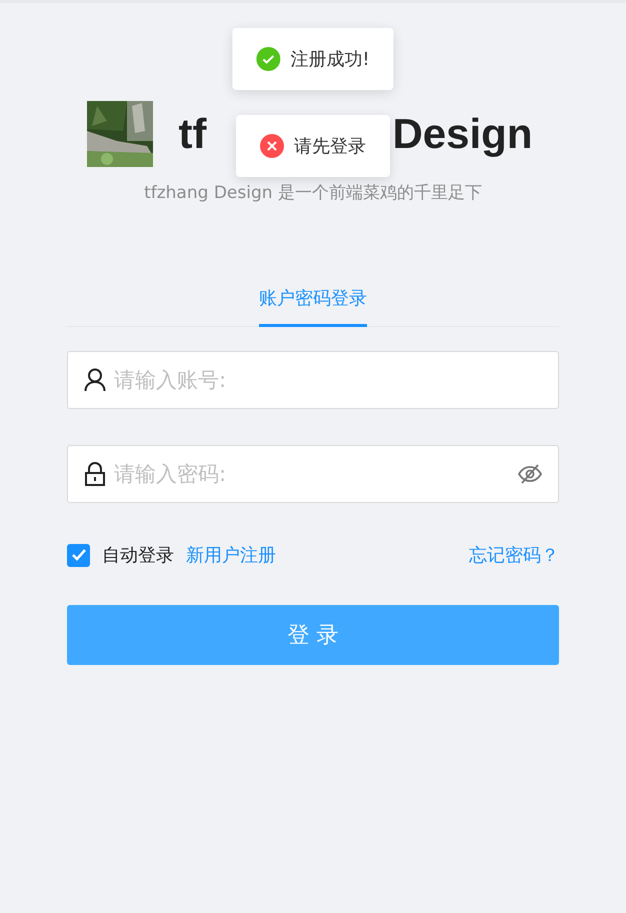 This screenshot has width=626, height=913. What do you see at coordinates (231, 555) in the screenshot?
I see `register-link: 新用户注册` at bounding box center [231, 555].